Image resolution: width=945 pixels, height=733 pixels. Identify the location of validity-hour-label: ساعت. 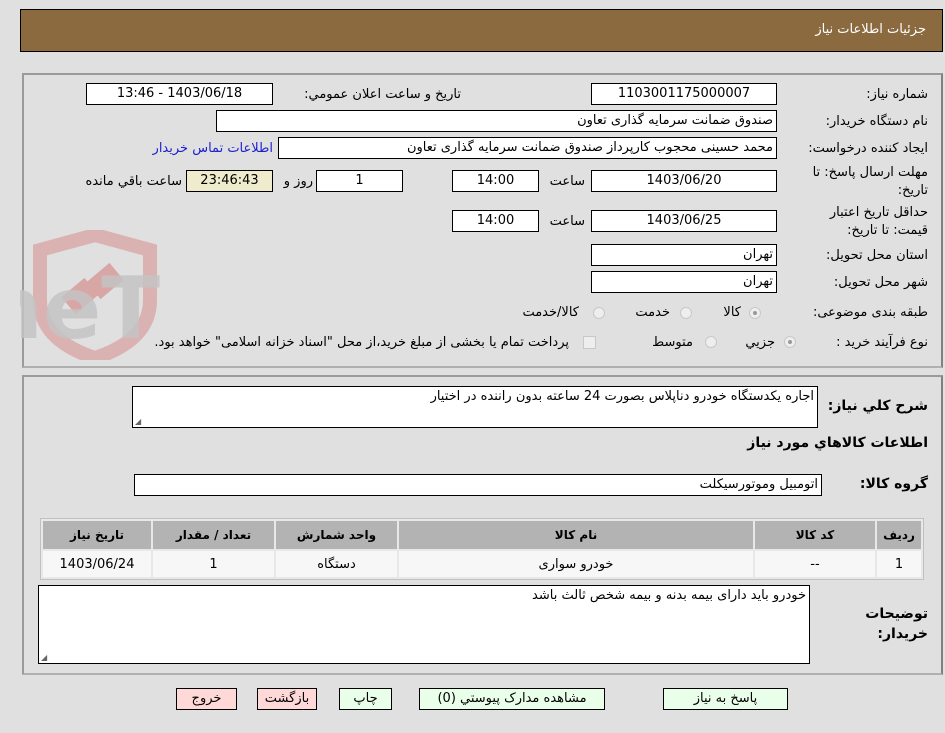
(567, 221).